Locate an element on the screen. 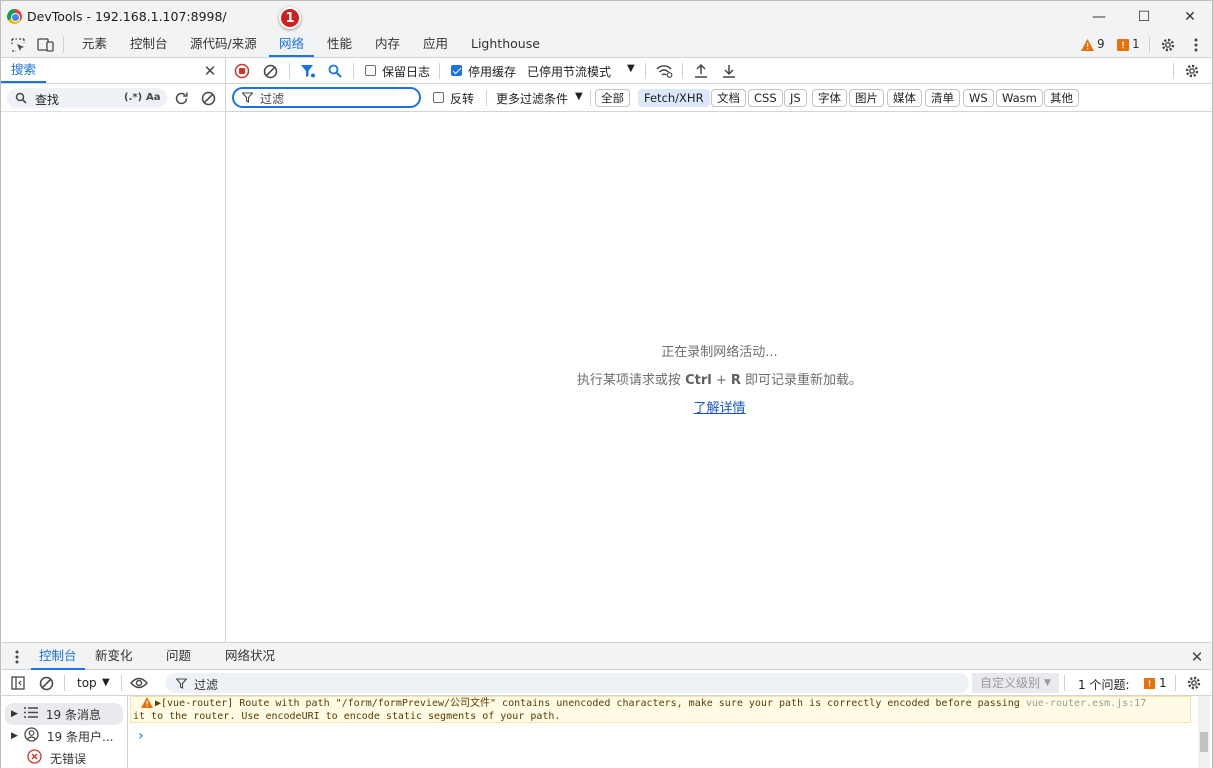  tab-memory: 内存 is located at coordinates (387, 44).